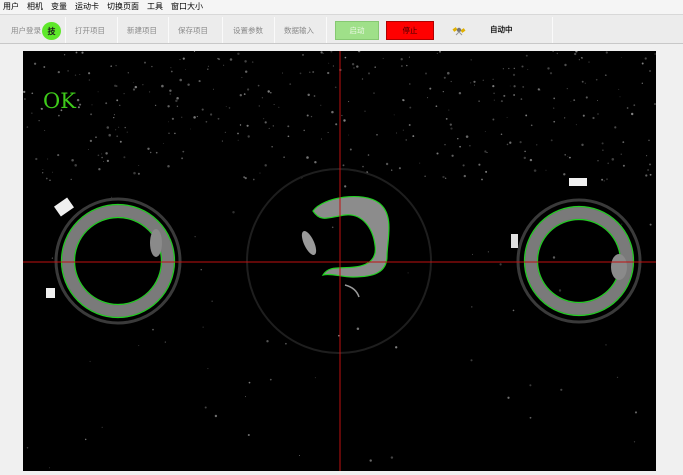 The image size is (683, 475). I want to click on menu-variables: 变量, so click(60, 7).